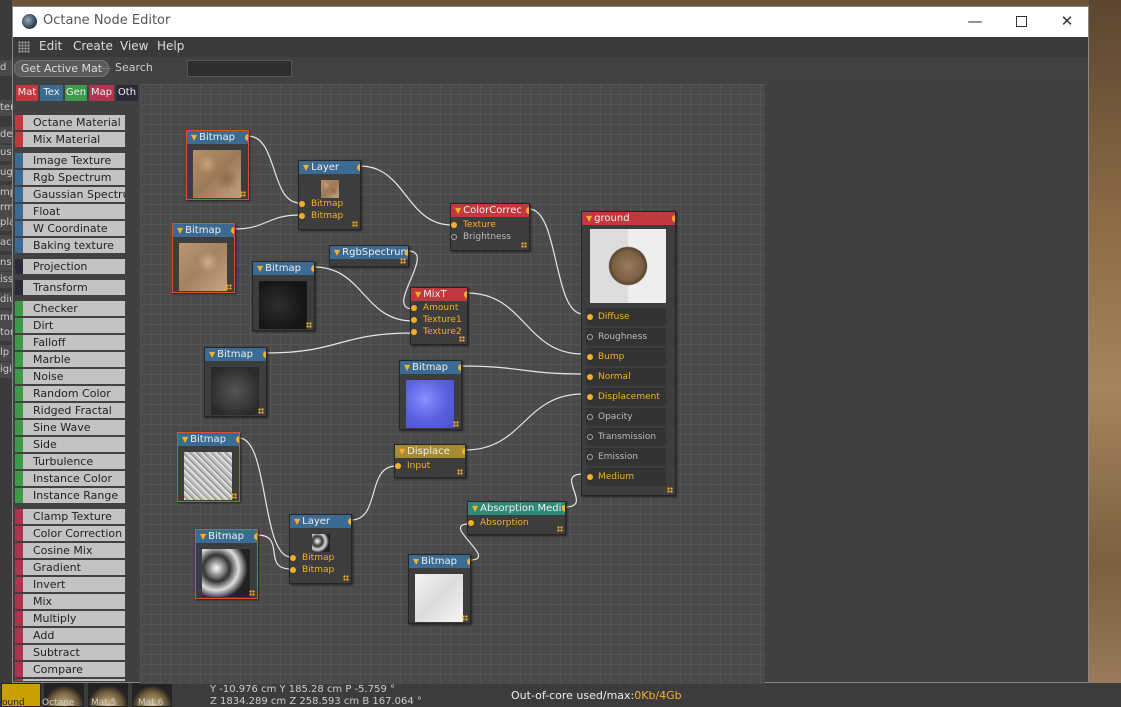 The height and width of the screenshot is (707, 1121). I want to click on node-bitmap-4: ▼ Bitmap, so click(235, 382).